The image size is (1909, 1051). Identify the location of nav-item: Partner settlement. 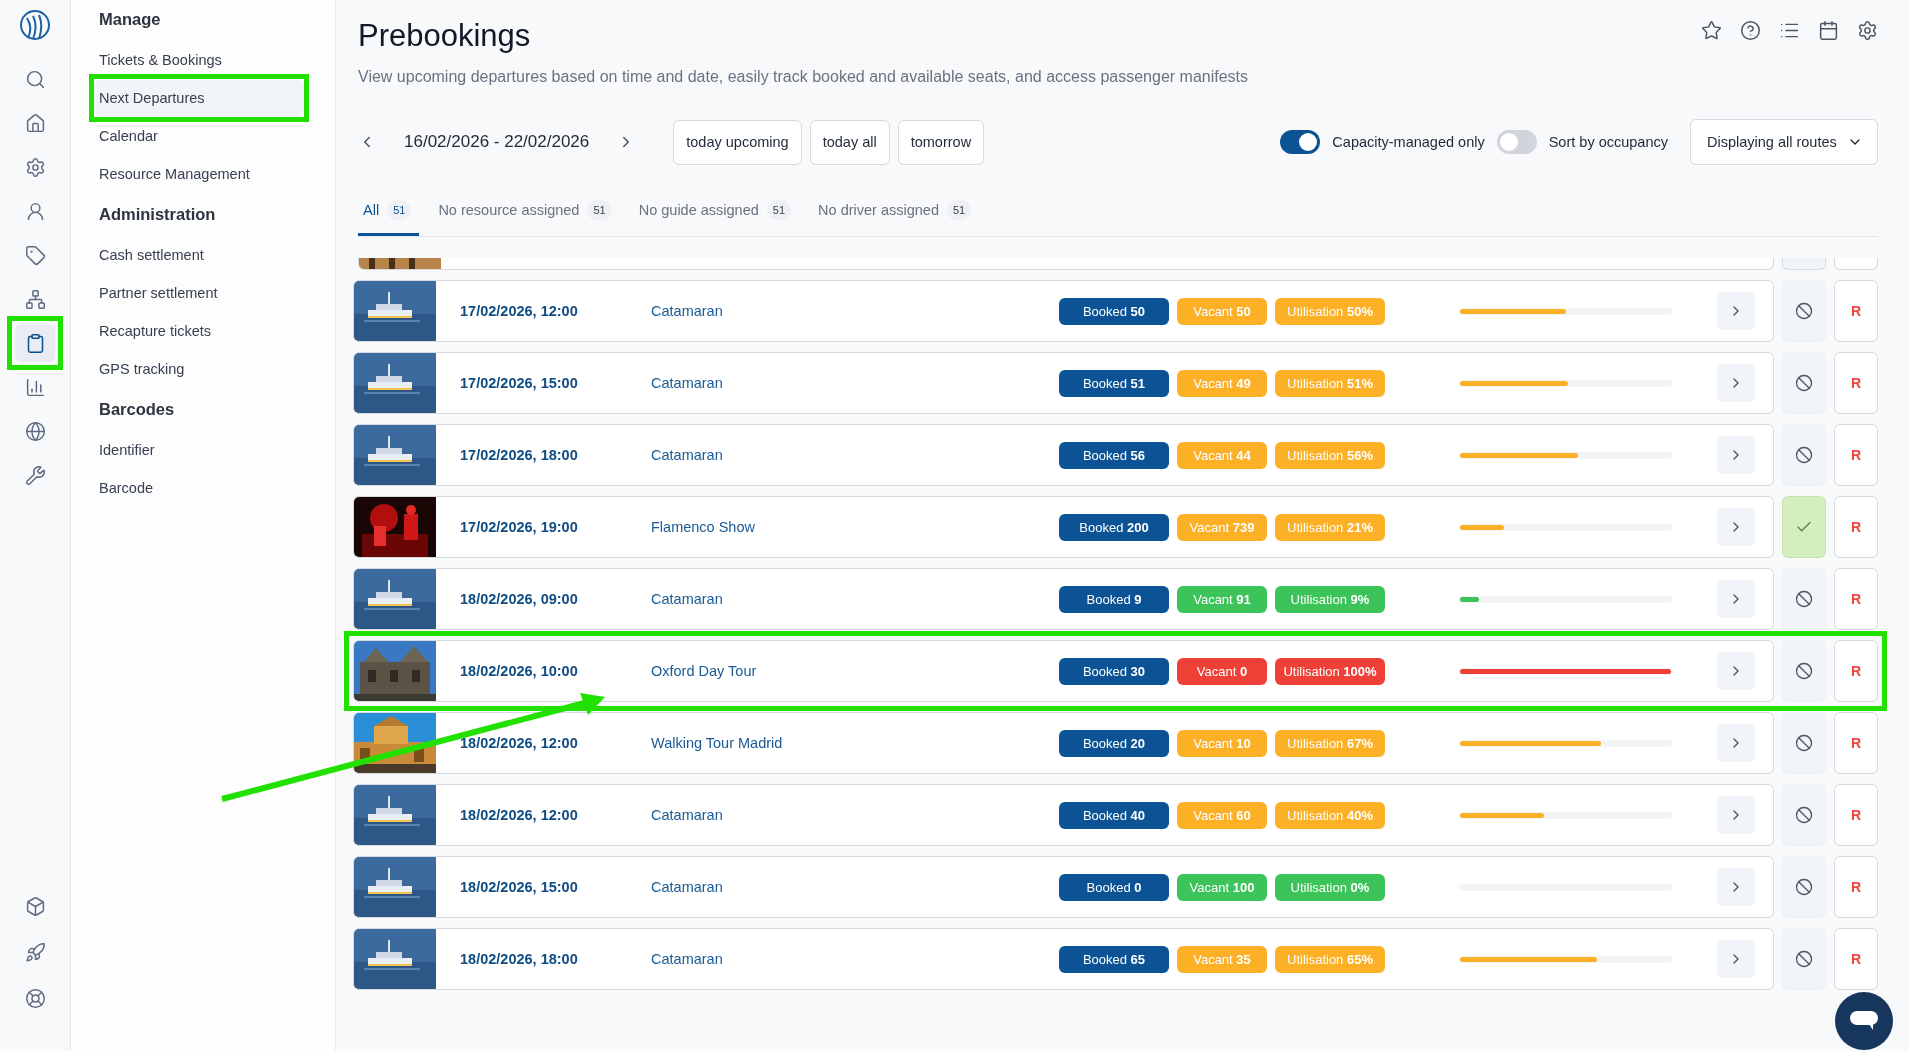
(199, 293).